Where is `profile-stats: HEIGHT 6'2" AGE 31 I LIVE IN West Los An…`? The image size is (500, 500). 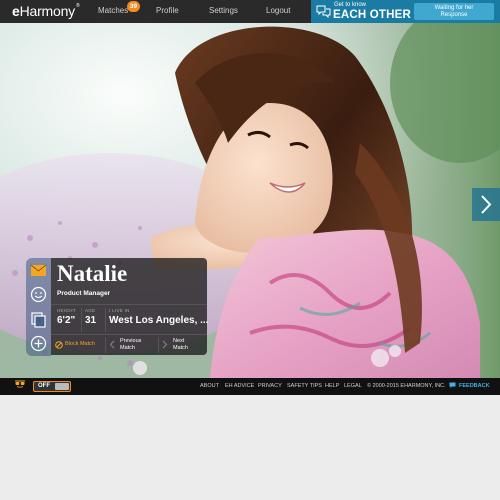 profile-stats: HEIGHT 6'2" AGE 31 I LIVE IN West Los An… is located at coordinates (129, 319).